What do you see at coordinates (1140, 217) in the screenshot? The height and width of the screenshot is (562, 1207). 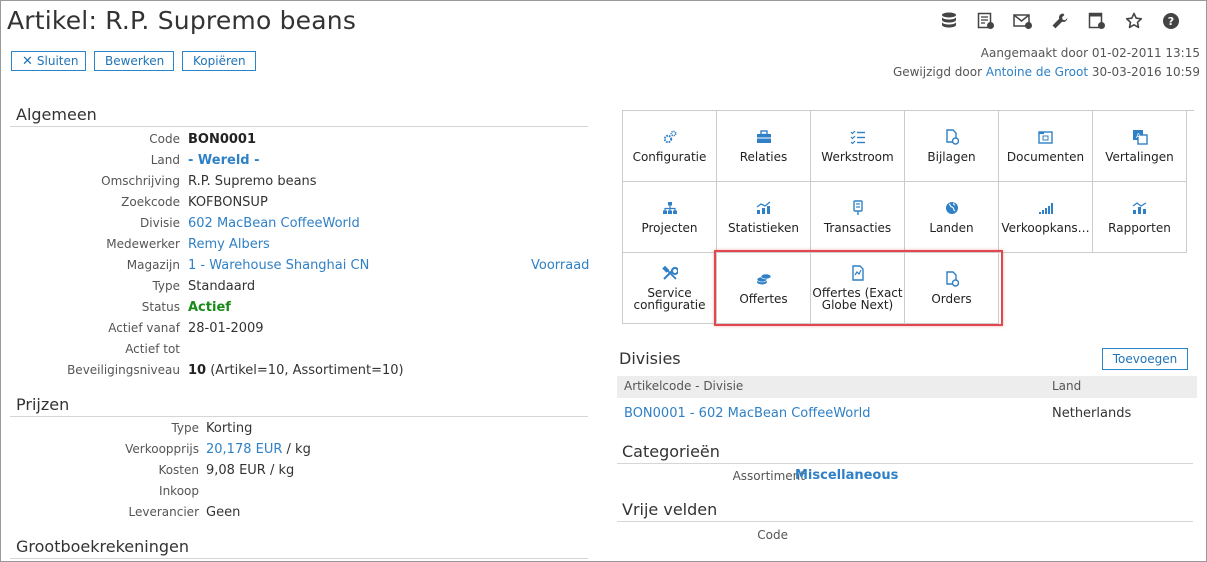 I see `tile-rapporten: Rapporten` at bounding box center [1140, 217].